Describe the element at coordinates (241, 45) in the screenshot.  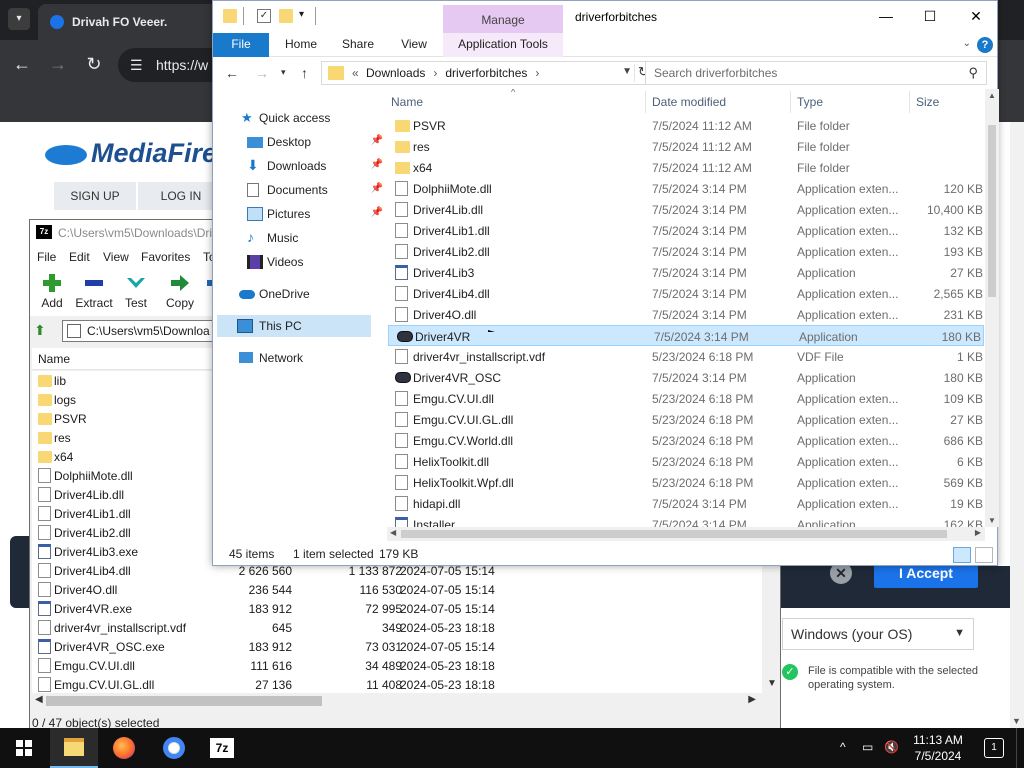
I see `tab-file: File` at that location.